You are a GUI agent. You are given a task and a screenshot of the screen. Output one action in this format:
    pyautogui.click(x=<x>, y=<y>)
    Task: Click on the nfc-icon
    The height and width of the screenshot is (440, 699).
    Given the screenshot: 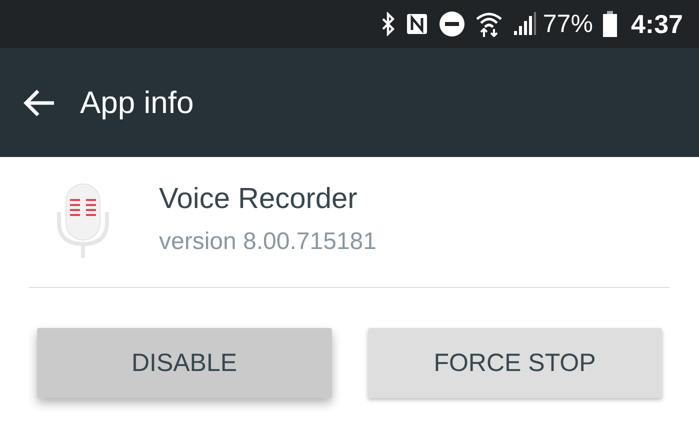 What is the action you would take?
    pyautogui.click(x=416, y=24)
    